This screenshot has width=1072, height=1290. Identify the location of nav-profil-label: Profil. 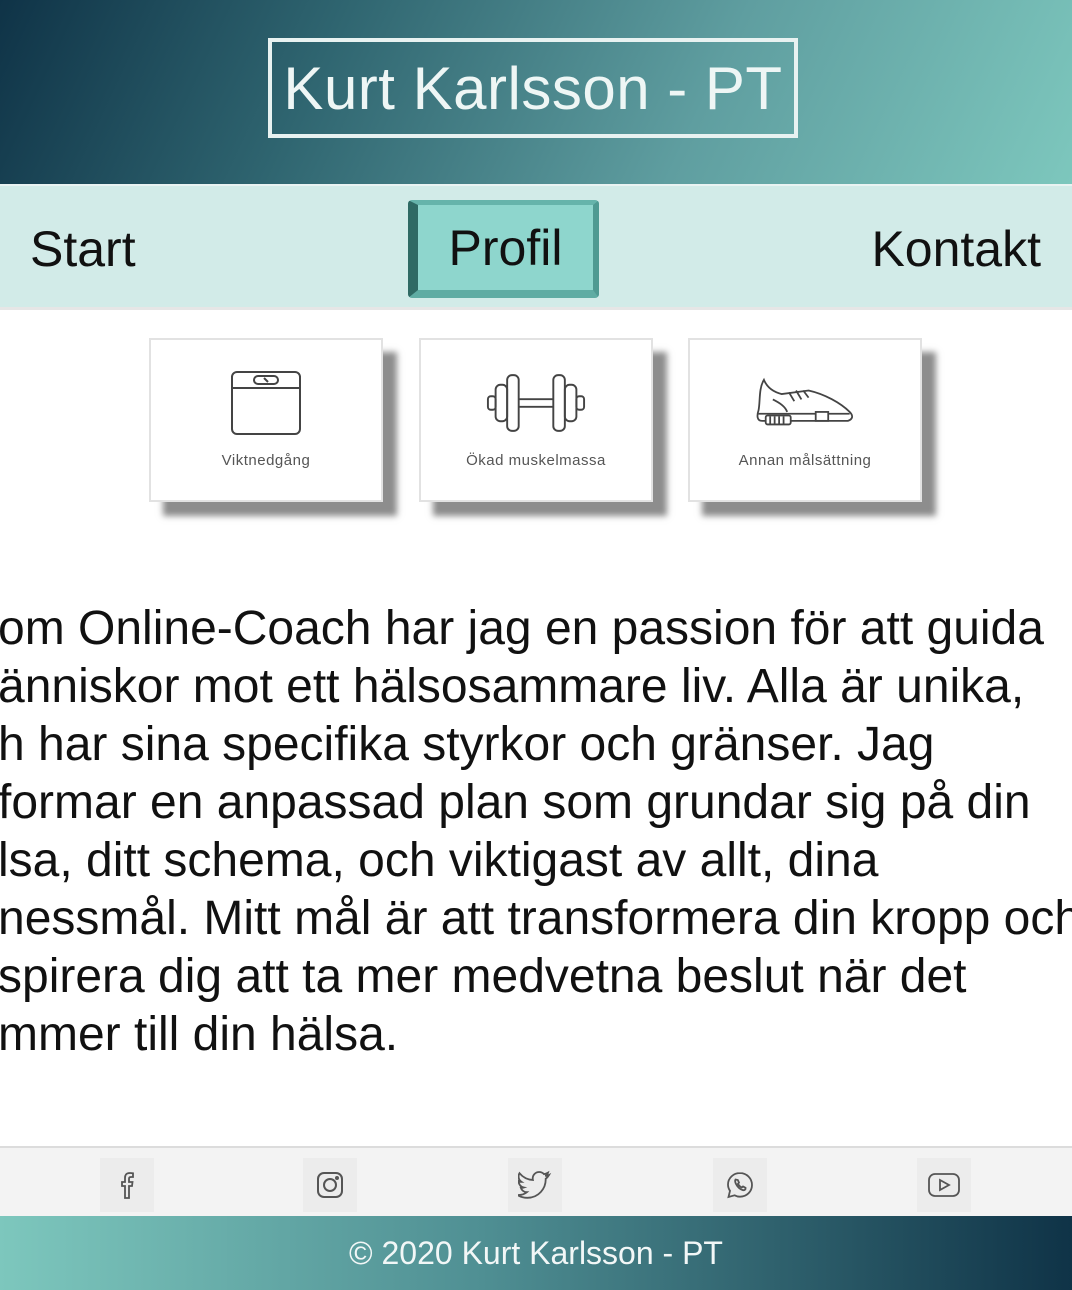
(505, 247).